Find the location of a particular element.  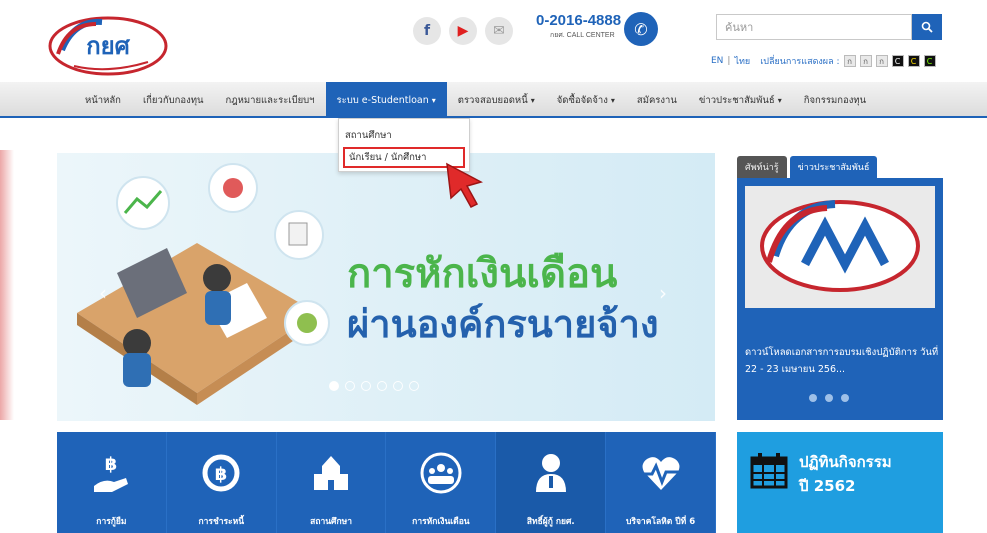

font-medium-button: ก is located at coordinates (865, 61).